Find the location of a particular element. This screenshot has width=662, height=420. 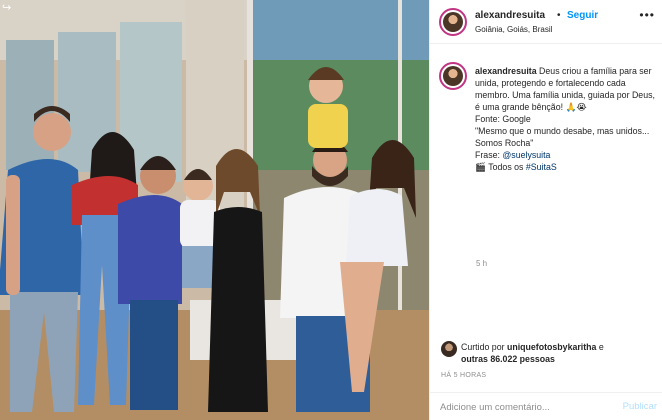

caption-avatar is located at coordinates (453, 76).